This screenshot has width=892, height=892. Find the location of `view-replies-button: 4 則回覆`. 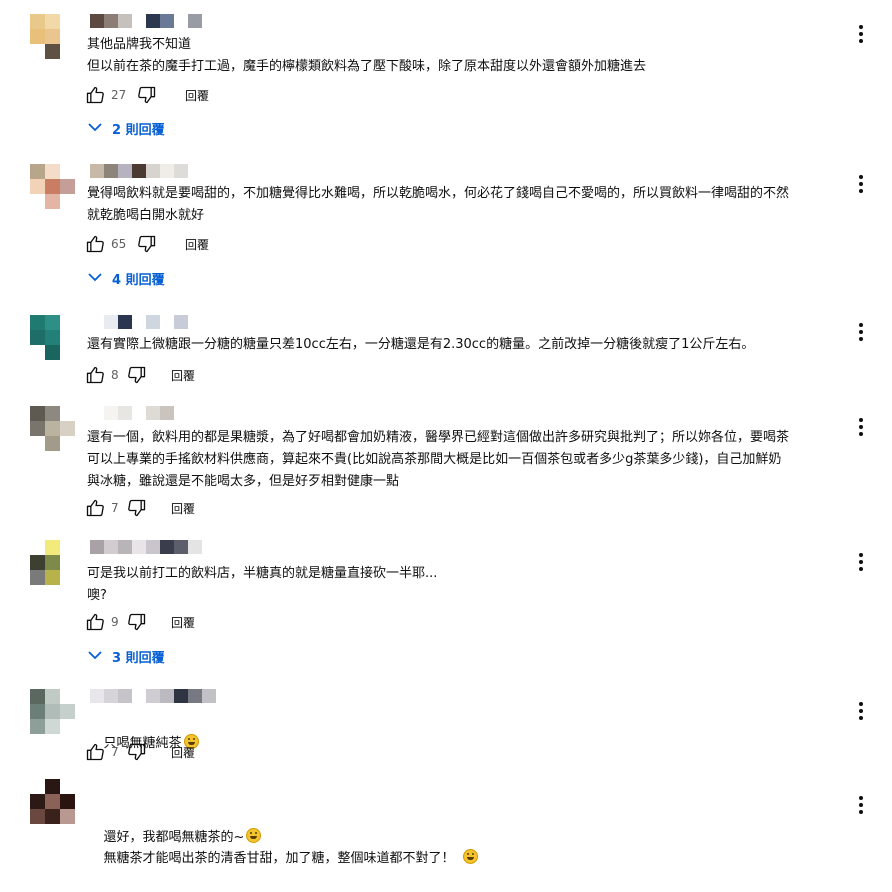

view-replies-button: 4 則回覆 is located at coordinates (126, 278).